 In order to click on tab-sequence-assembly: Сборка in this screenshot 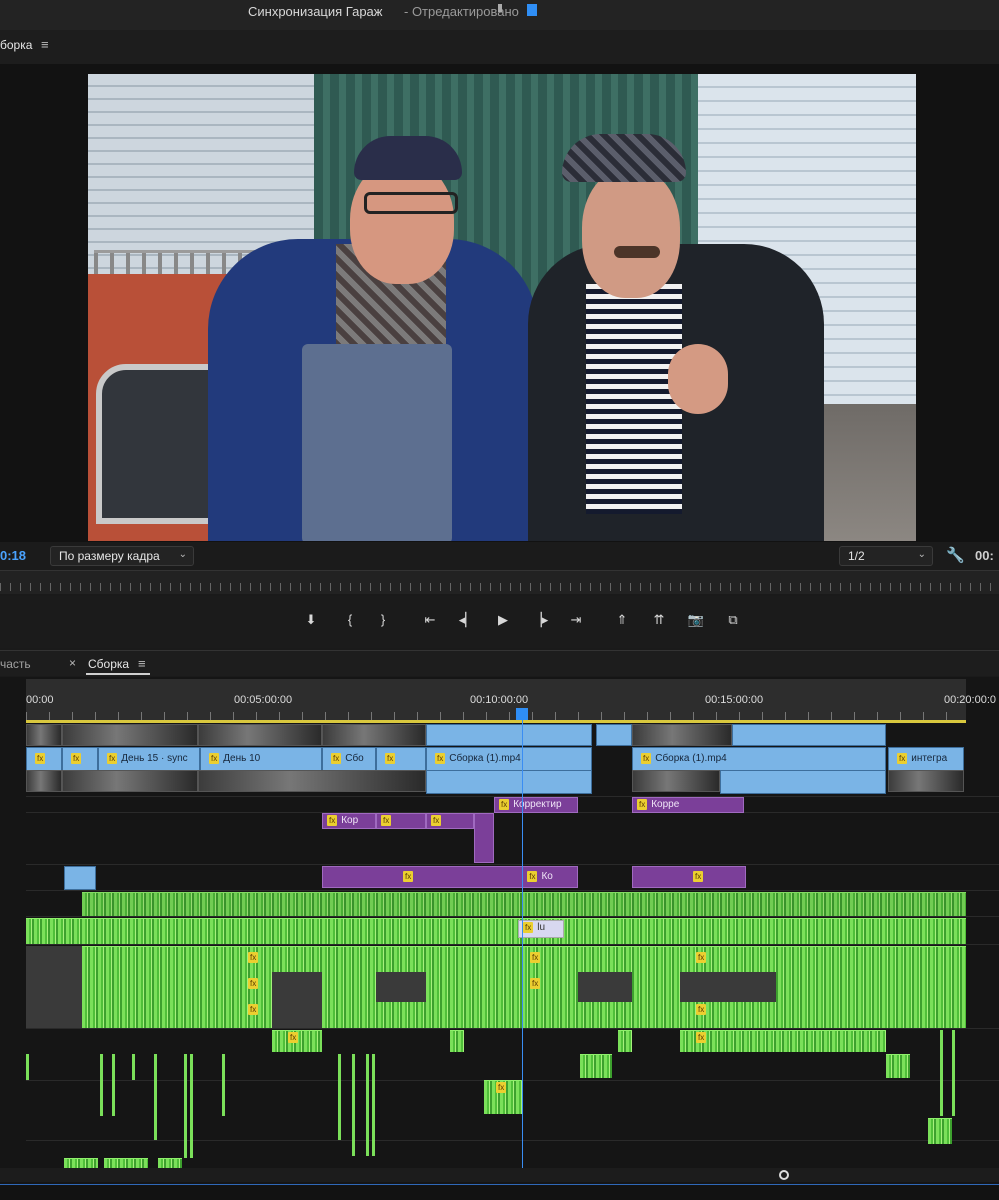, I will do `click(108, 664)`.